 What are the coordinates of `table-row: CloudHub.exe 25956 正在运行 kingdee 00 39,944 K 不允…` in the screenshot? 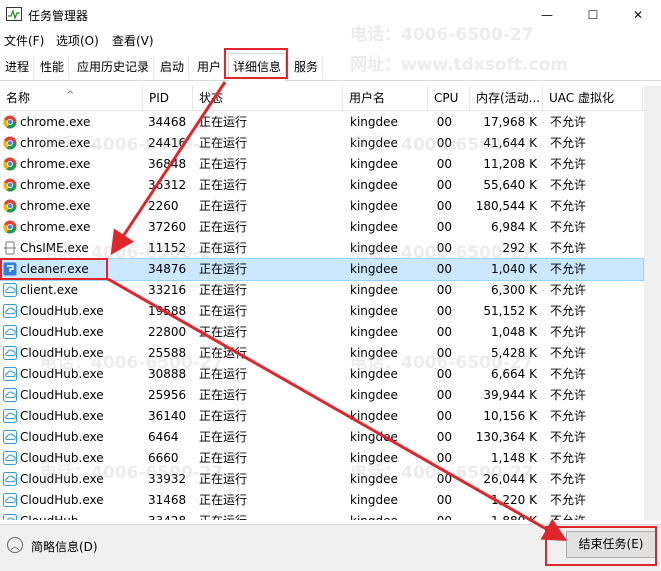 It's located at (330, 395).